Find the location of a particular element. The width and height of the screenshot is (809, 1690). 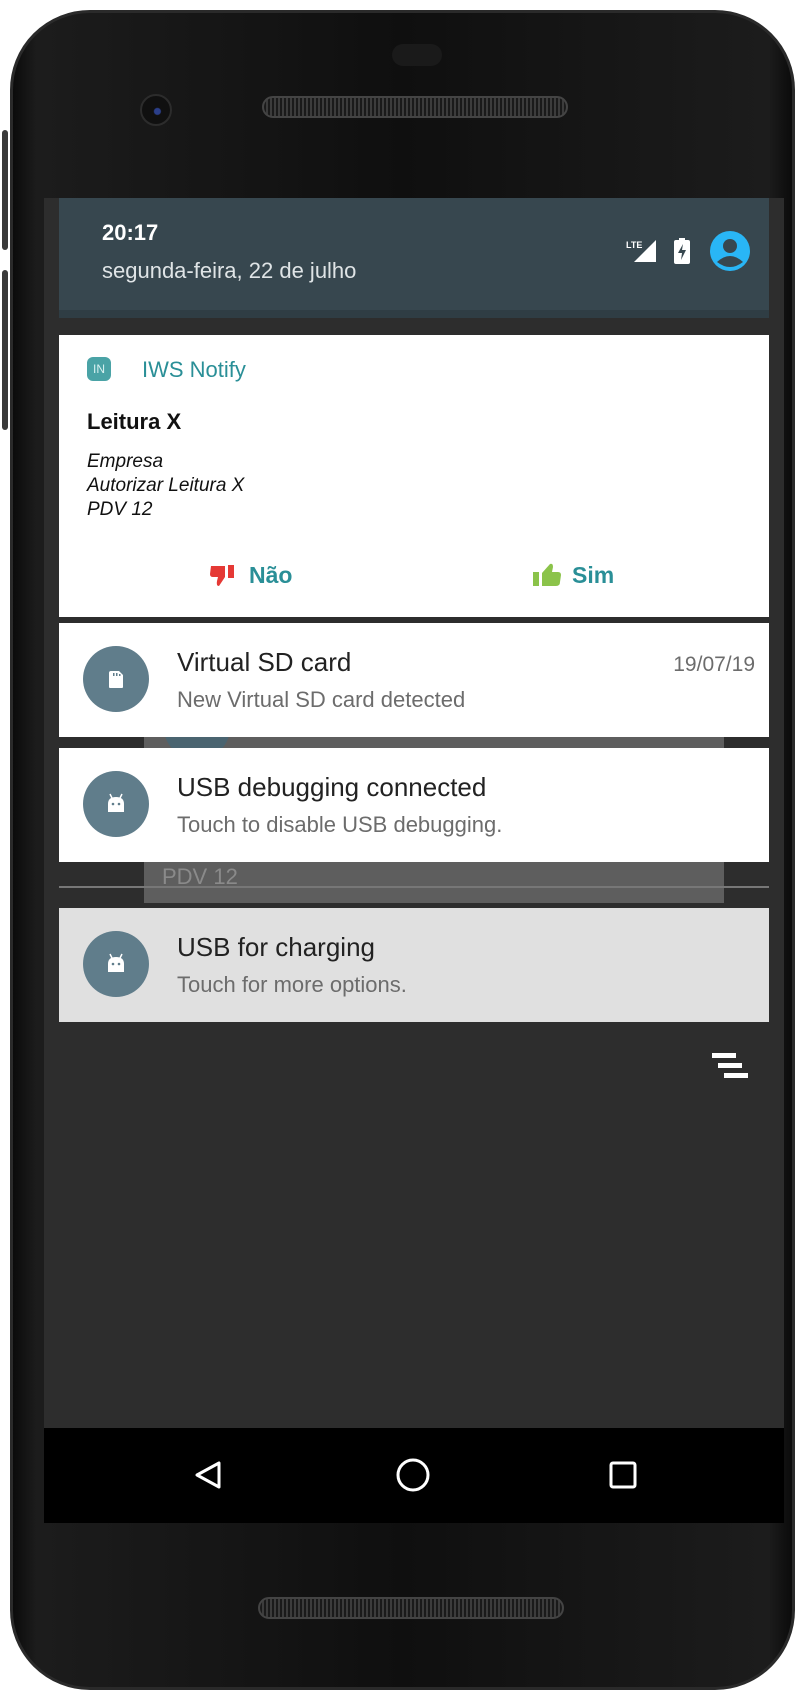

back-icon is located at coordinates (209, 1475).